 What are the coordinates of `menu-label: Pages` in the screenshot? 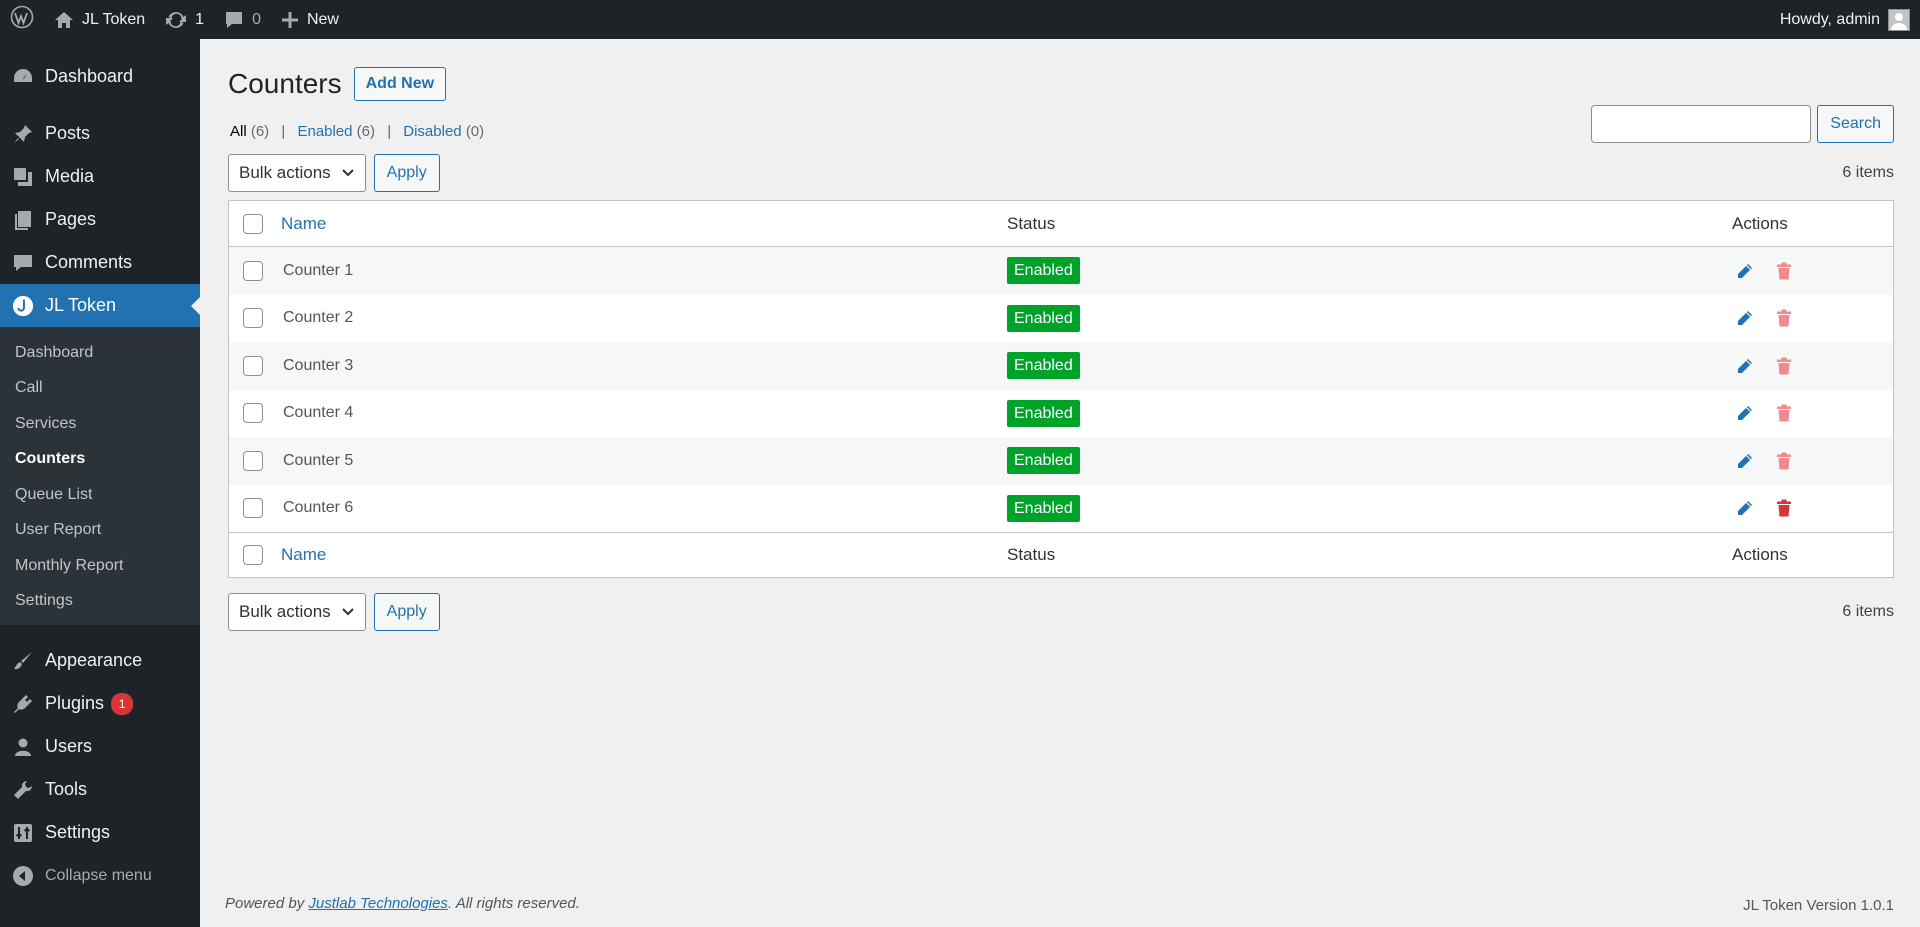 It's located at (71, 219).